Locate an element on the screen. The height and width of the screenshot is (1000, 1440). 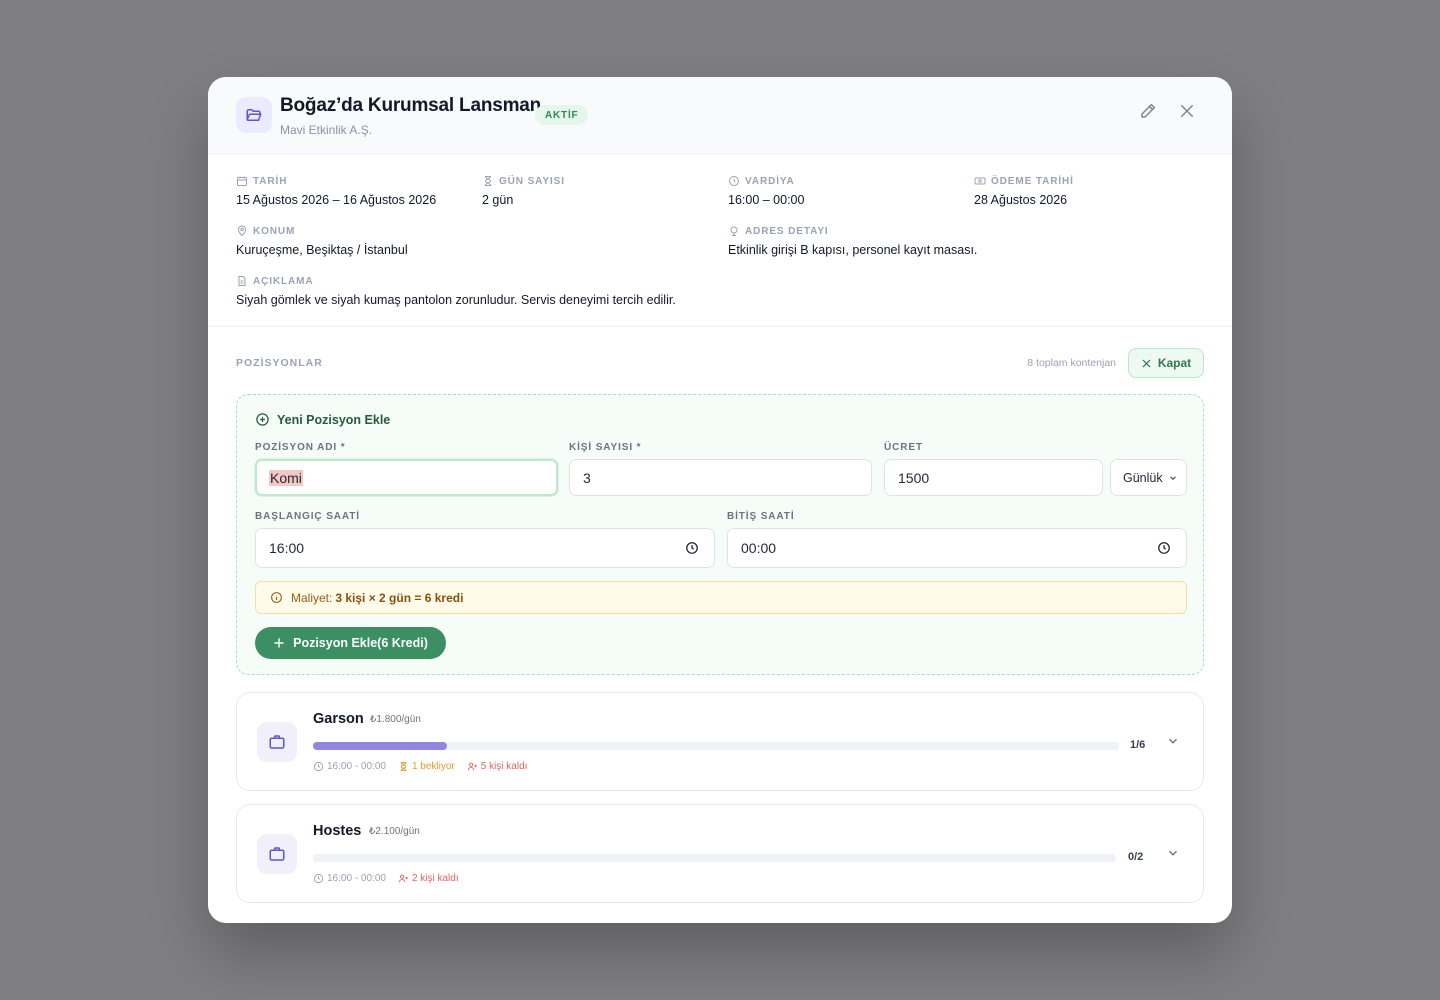
period-value: Günlük is located at coordinates (1143, 477).